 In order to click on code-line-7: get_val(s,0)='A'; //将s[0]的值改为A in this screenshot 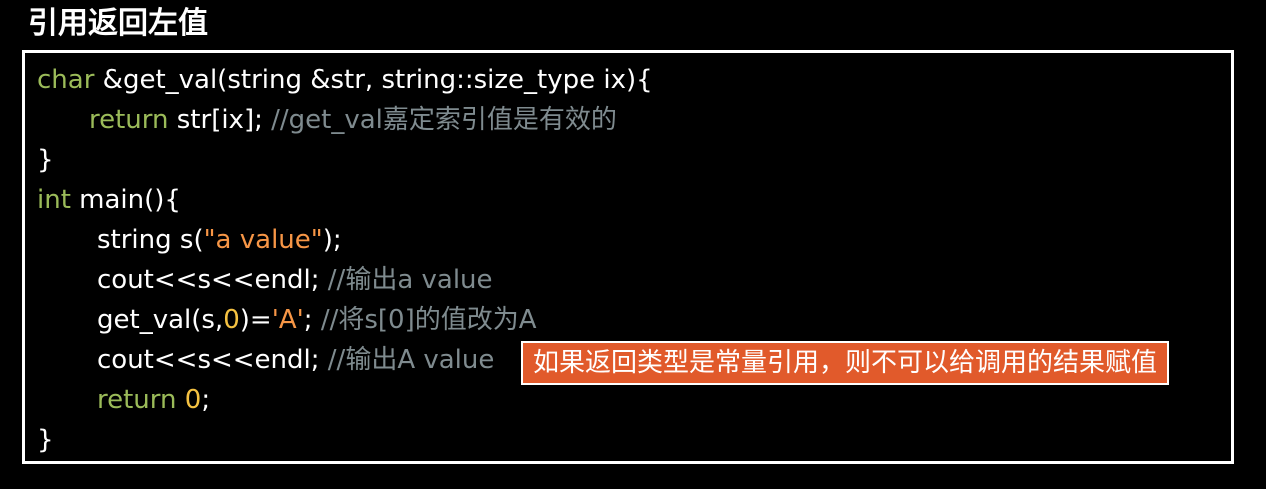, I will do `click(317, 320)`.